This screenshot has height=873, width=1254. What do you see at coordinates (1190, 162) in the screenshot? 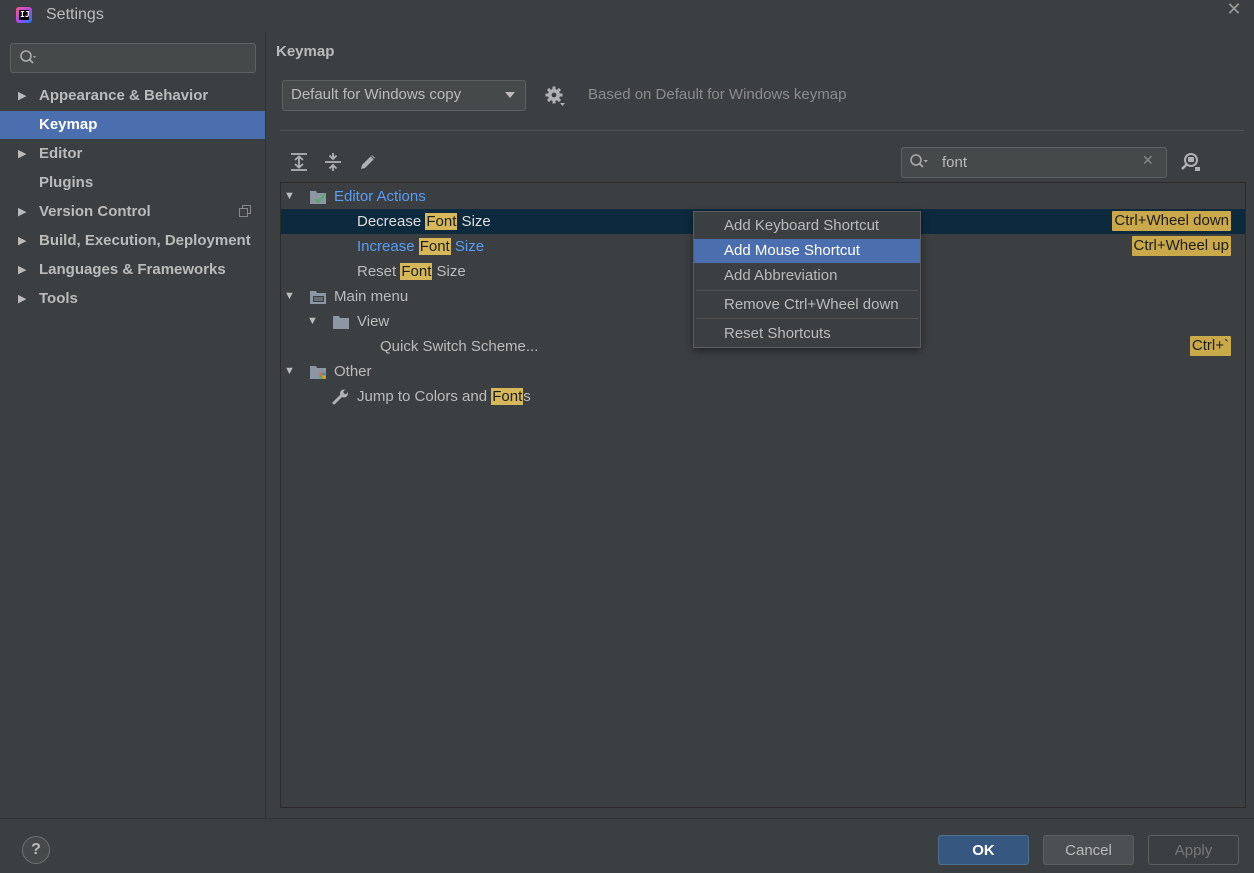
I see `find-by-shortcut-icon` at bounding box center [1190, 162].